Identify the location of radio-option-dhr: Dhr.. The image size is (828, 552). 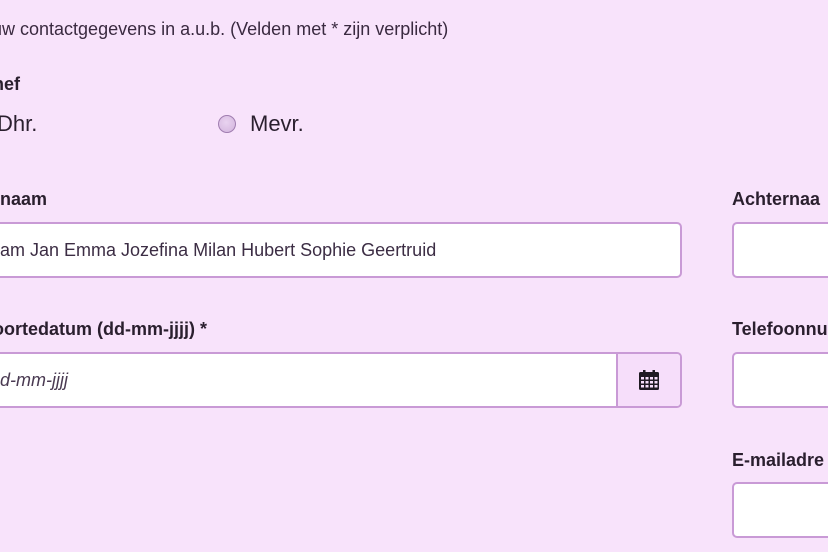
(18, 124).